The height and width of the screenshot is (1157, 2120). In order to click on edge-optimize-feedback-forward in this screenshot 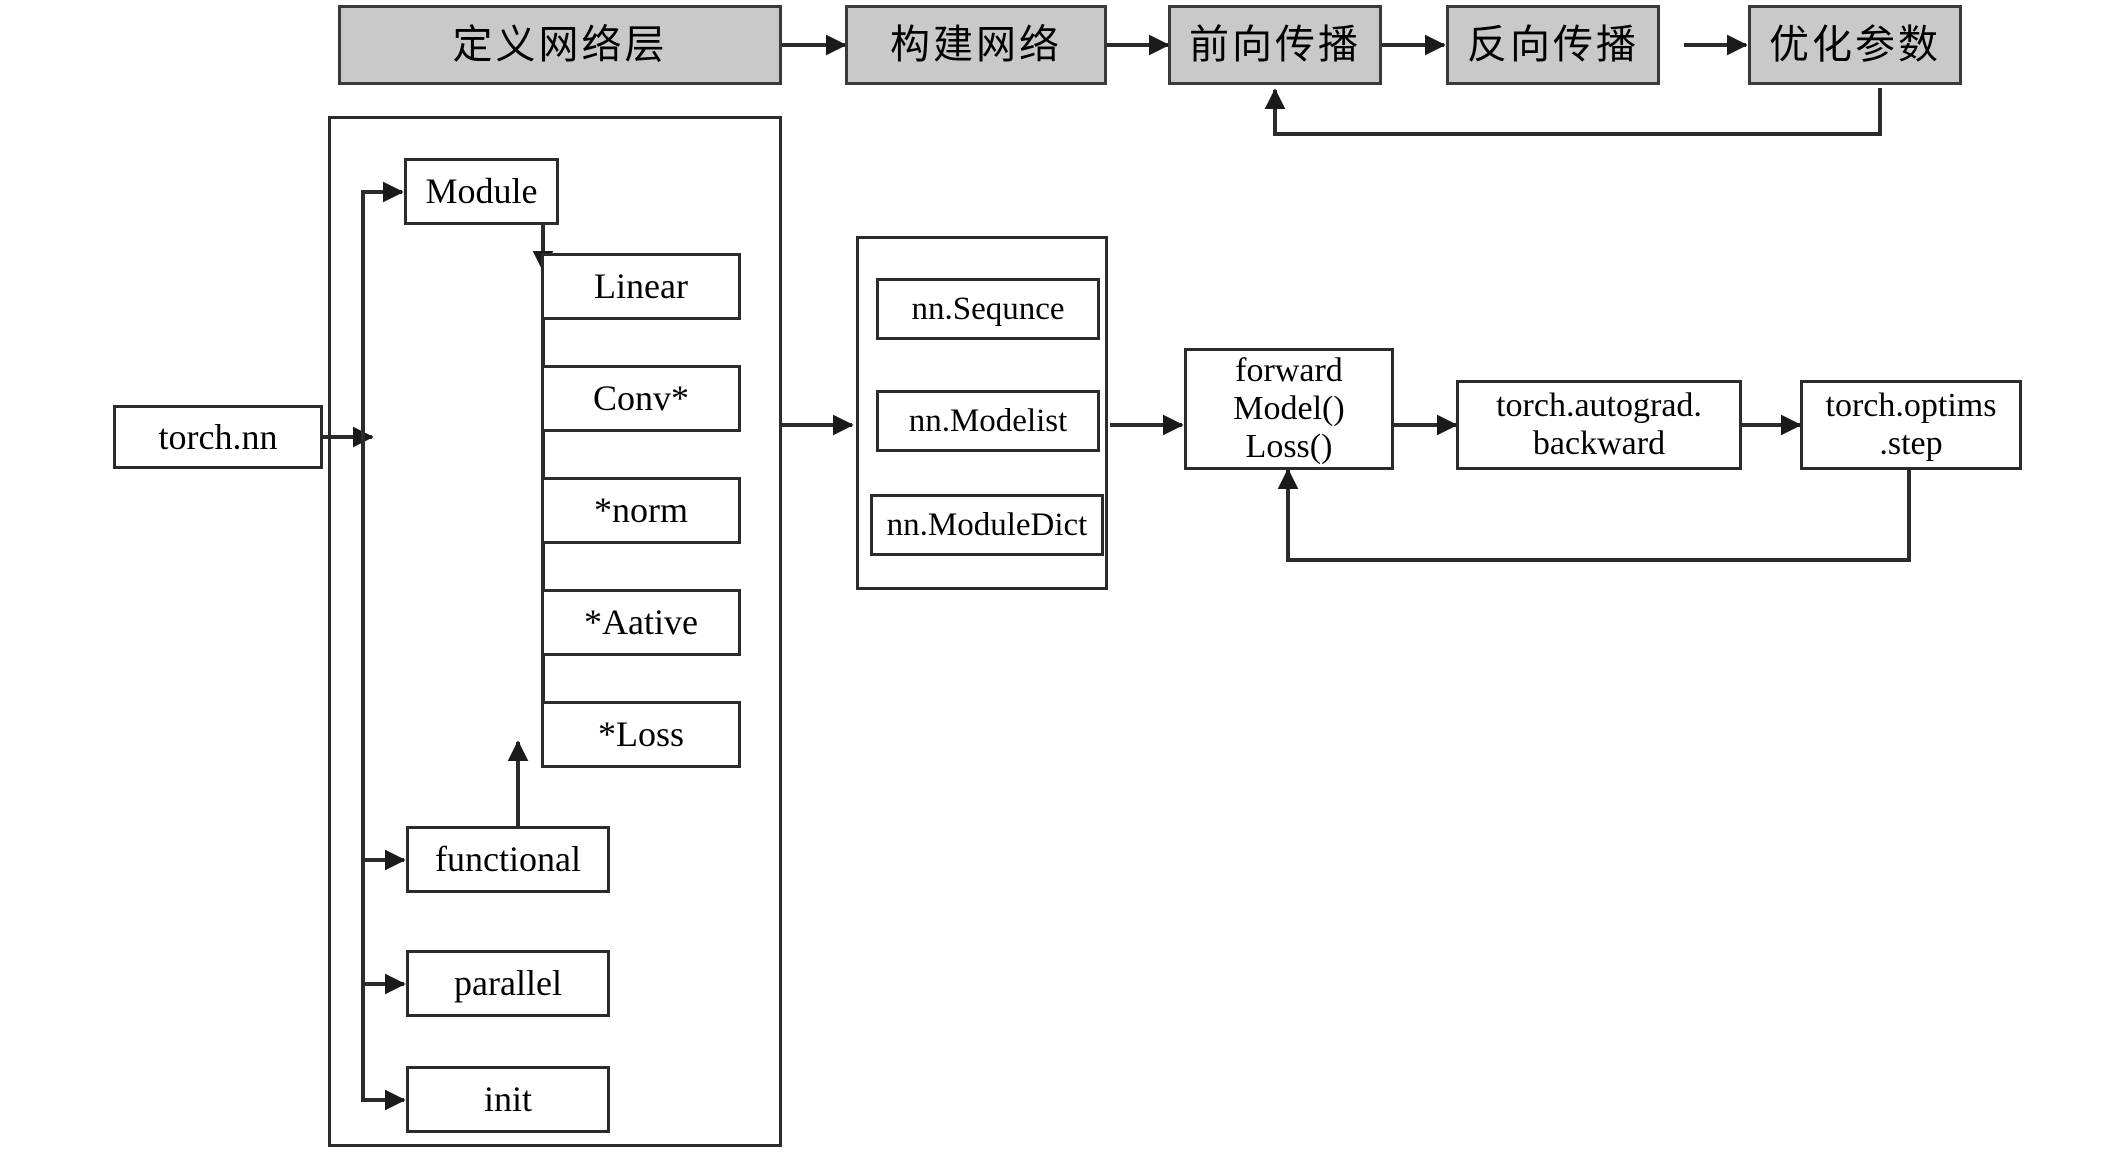, I will do `click(1573, 112)`.